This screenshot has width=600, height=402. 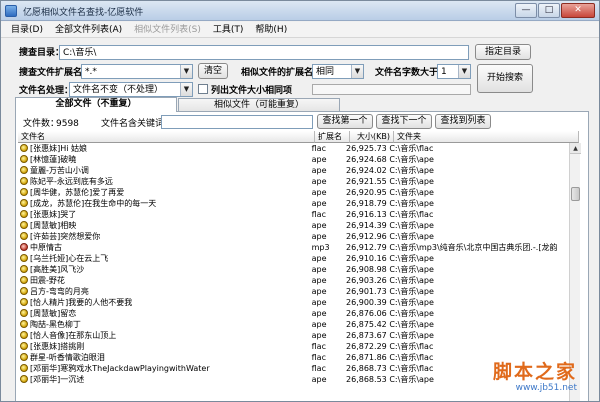 What do you see at coordinates (454, 71) in the screenshot?
I see `min-chars-combo: 1 ▼` at bounding box center [454, 71].